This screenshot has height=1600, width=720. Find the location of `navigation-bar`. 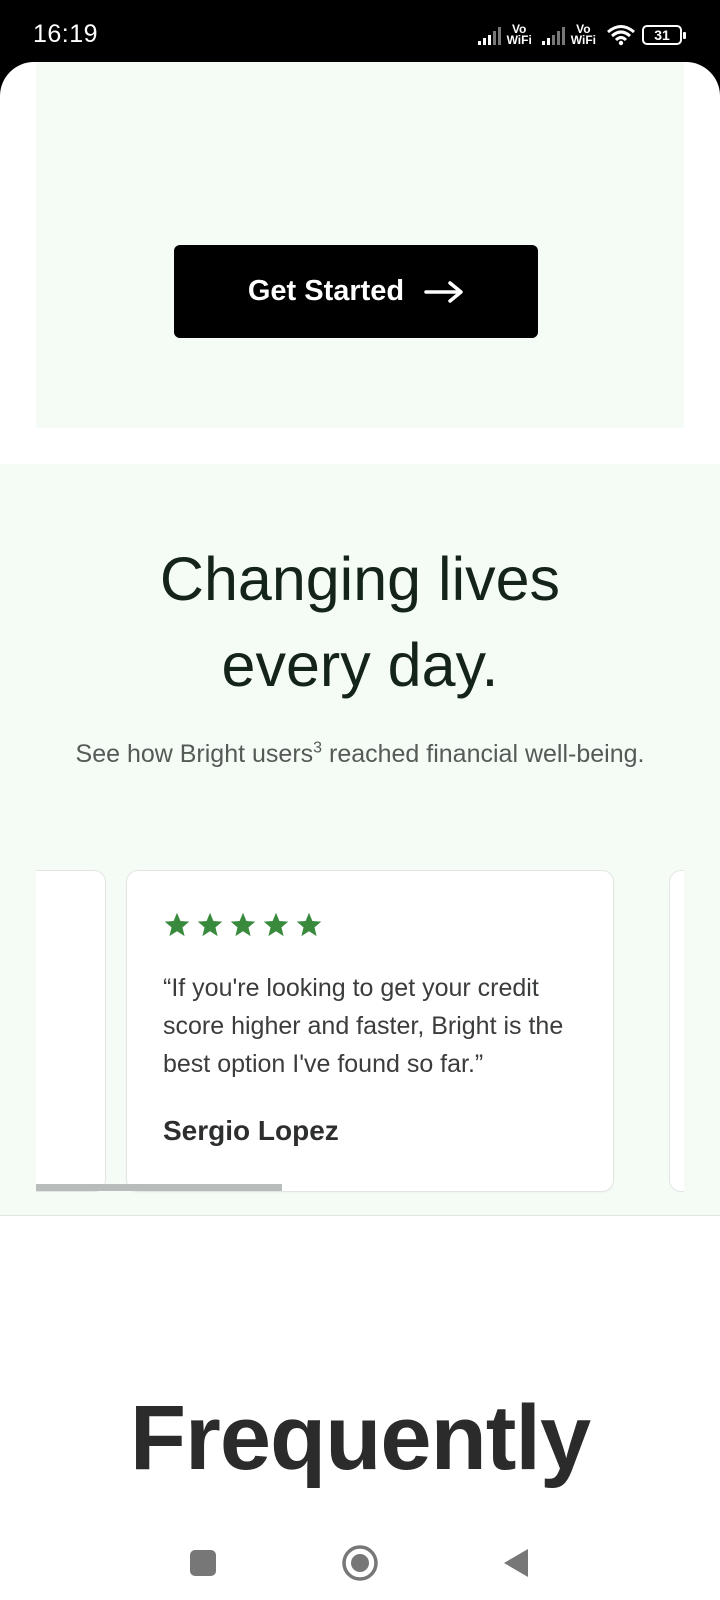

navigation-bar is located at coordinates (360, 1563).